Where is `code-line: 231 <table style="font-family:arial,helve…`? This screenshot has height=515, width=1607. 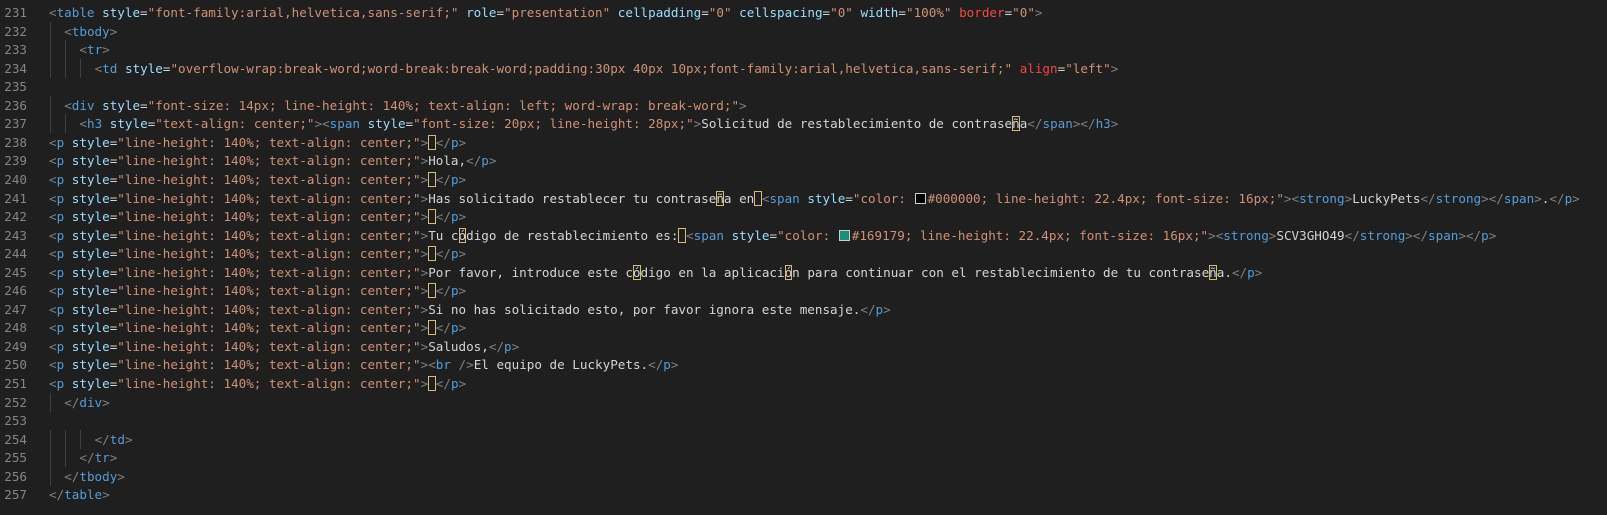
code-line: 231 <table style="font-family:arial,helve… is located at coordinates (803, 12).